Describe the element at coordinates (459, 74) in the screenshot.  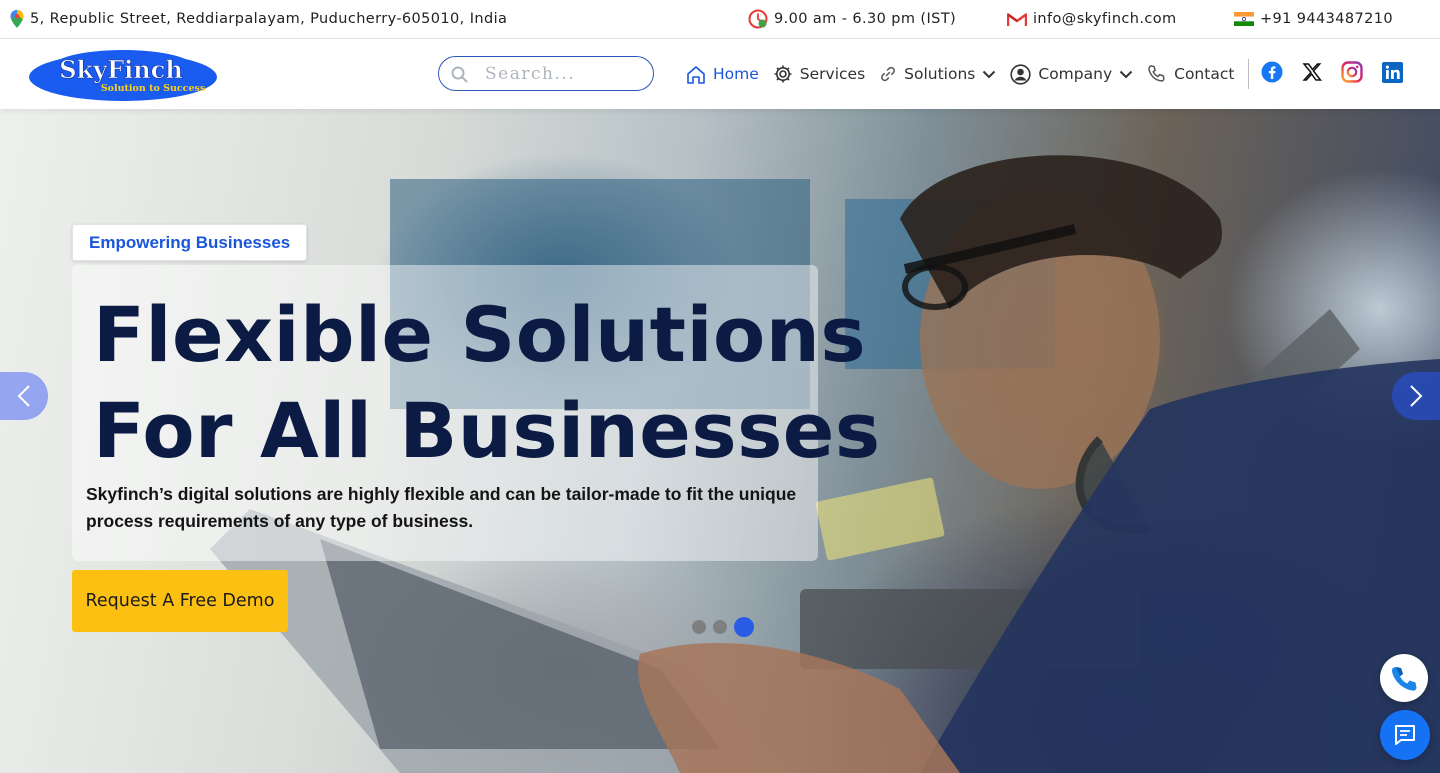
I see `search-icon` at that location.